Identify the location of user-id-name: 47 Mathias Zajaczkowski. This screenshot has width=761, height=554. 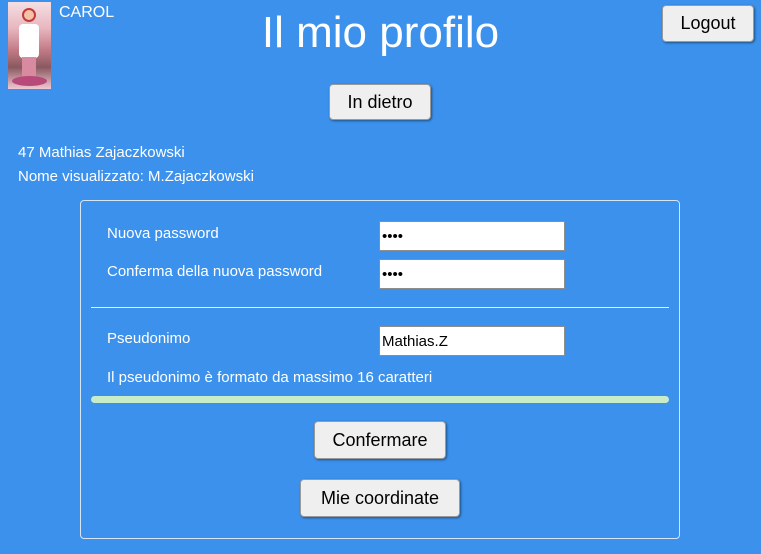
(101, 152).